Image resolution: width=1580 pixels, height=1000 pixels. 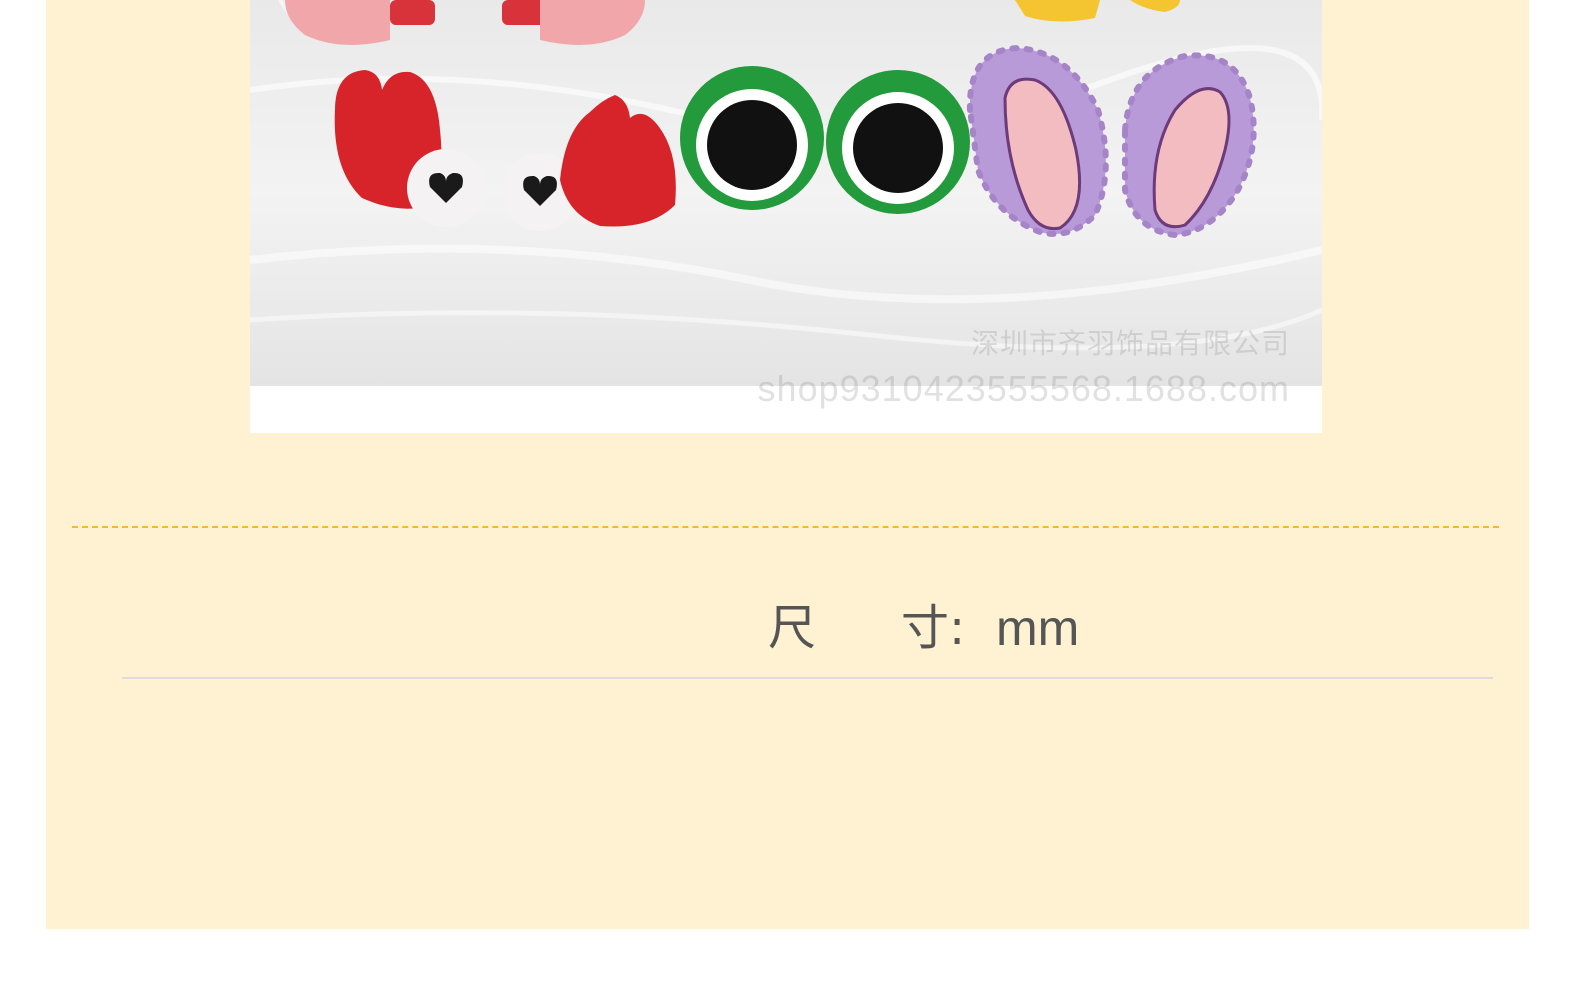 I want to click on dashed-divider, so click(x=785, y=527).